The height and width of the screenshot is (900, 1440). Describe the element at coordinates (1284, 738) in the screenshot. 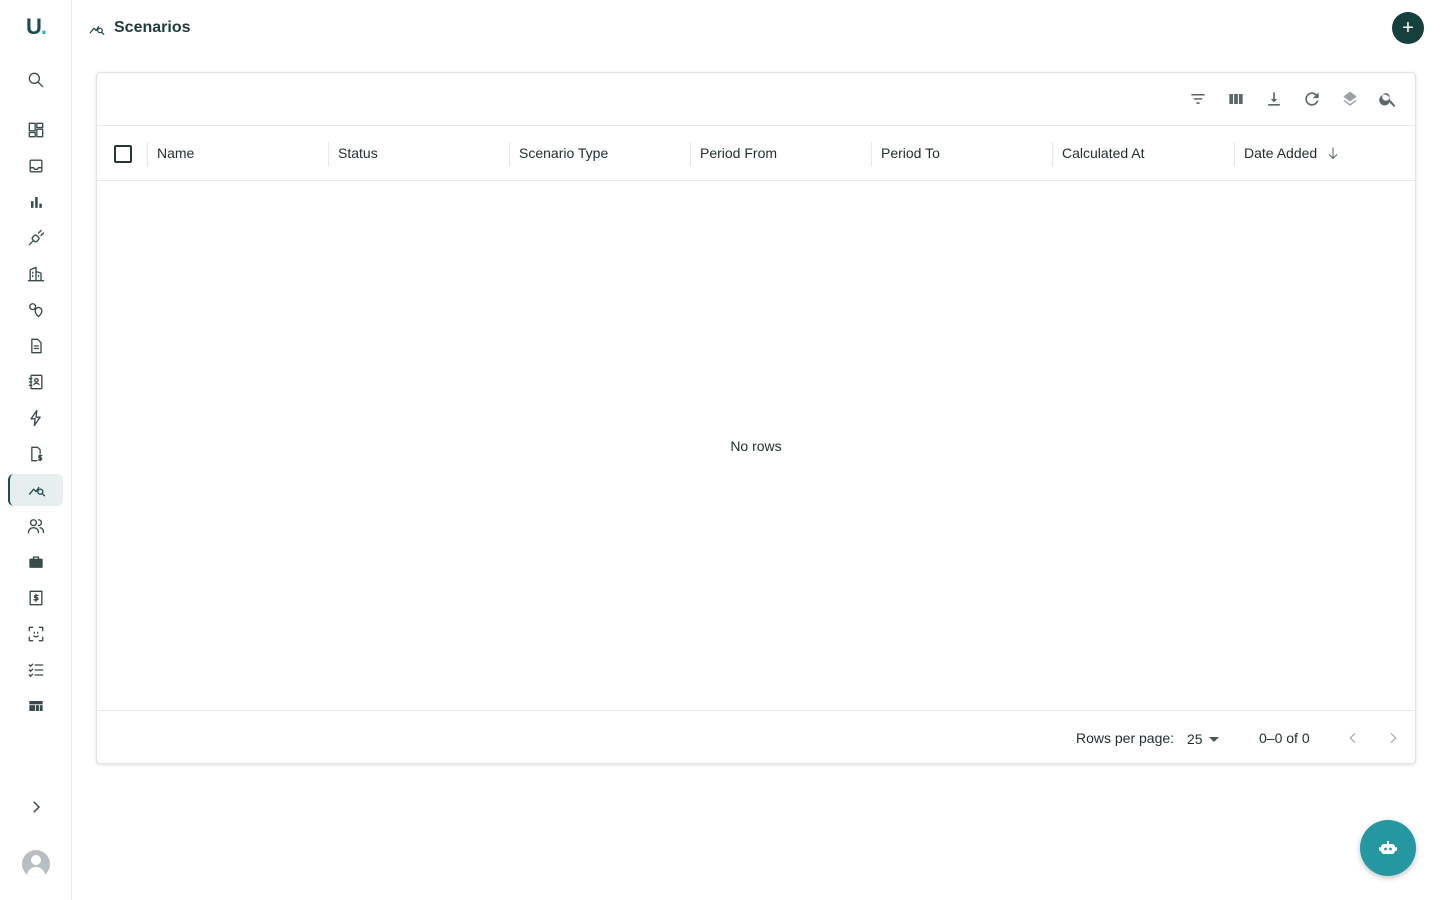

I see `pagination-range: 0–0 of 0` at that location.